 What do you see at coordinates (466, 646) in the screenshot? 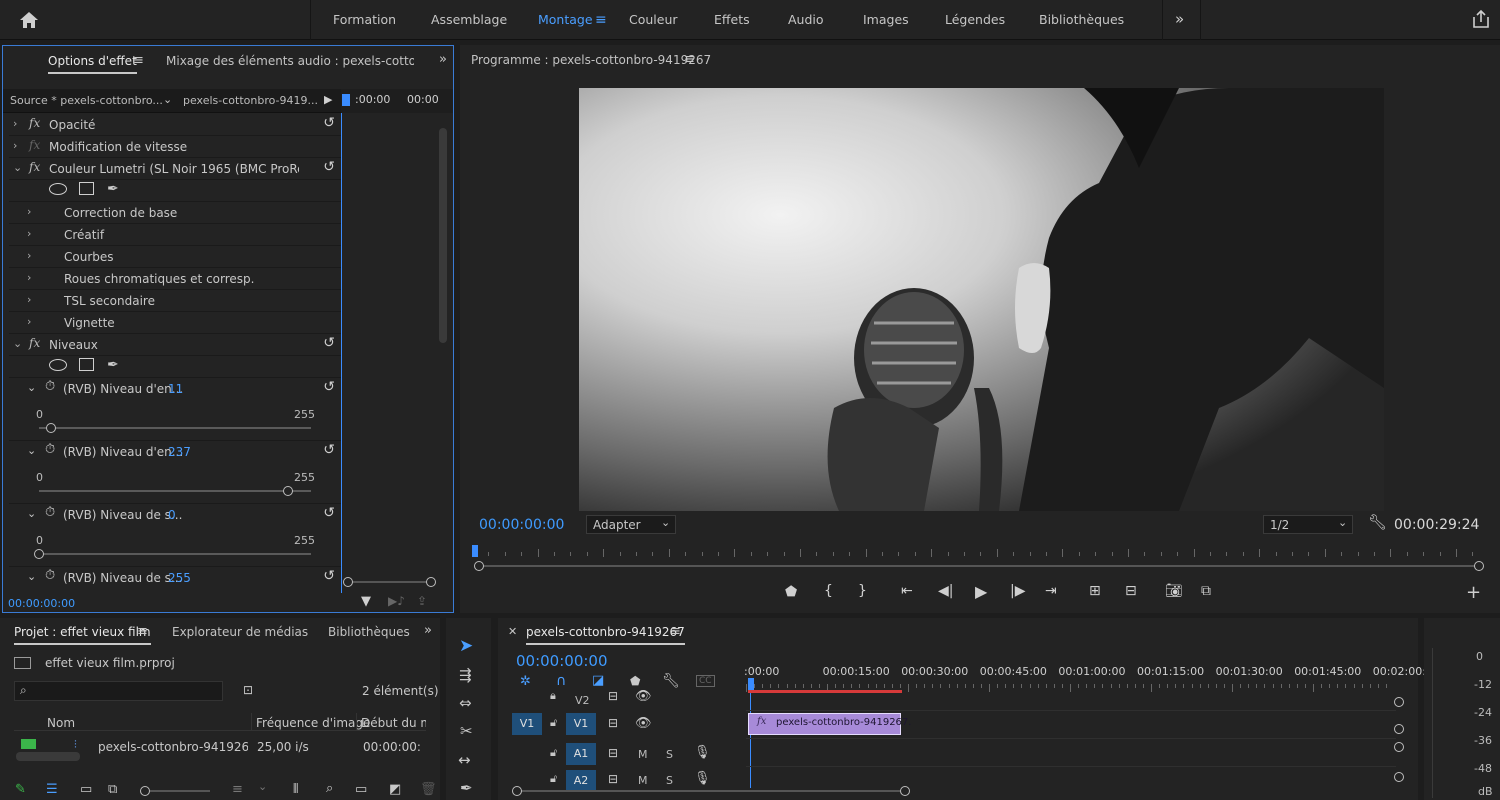
I see `selection-tool-icon: ➤` at bounding box center [466, 646].